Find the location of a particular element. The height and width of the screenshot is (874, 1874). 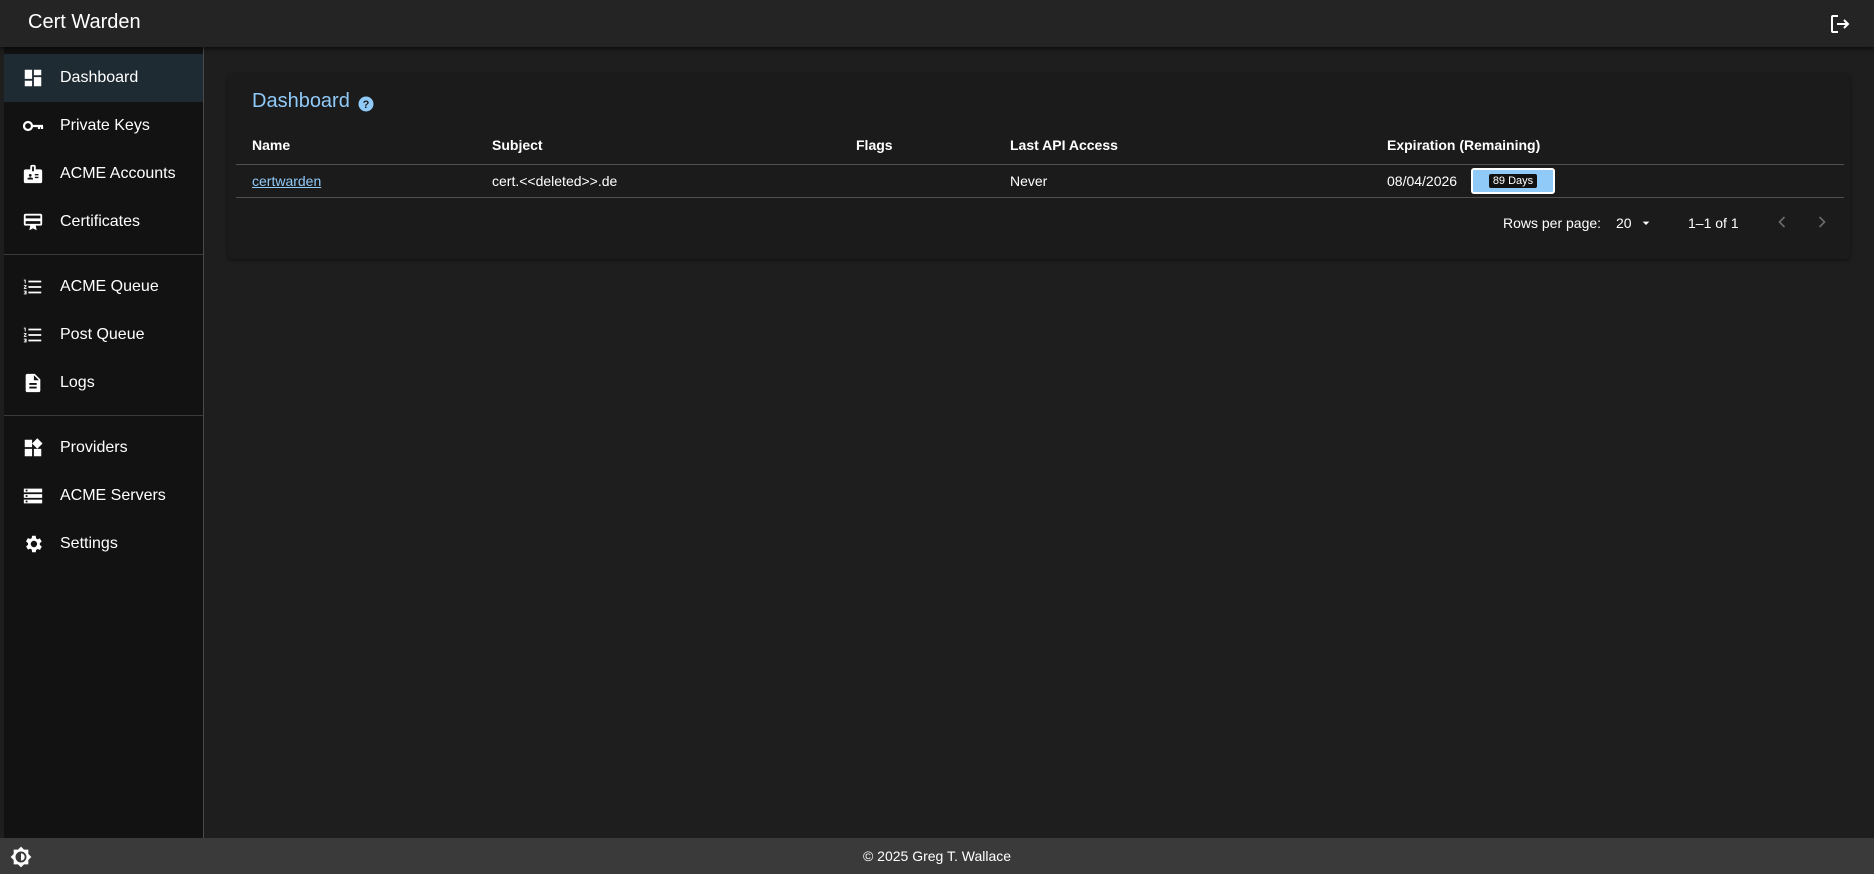

help-icon: ? is located at coordinates (366, 104).